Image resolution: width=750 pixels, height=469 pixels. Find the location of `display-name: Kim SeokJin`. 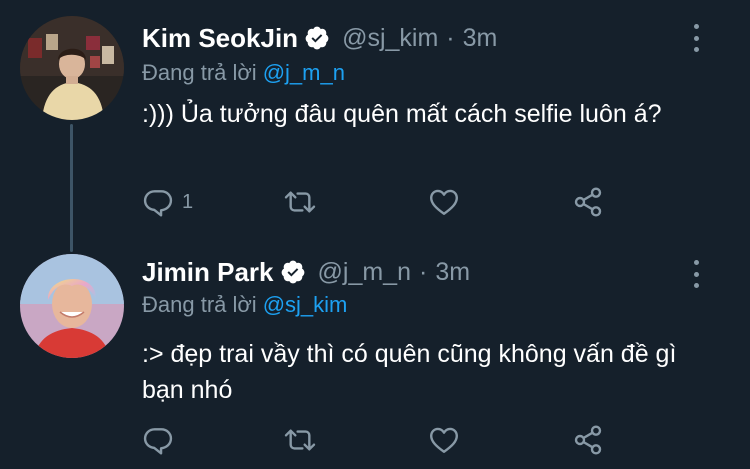

display-name: Kim SeokJin is located at coordinates (220, 38).